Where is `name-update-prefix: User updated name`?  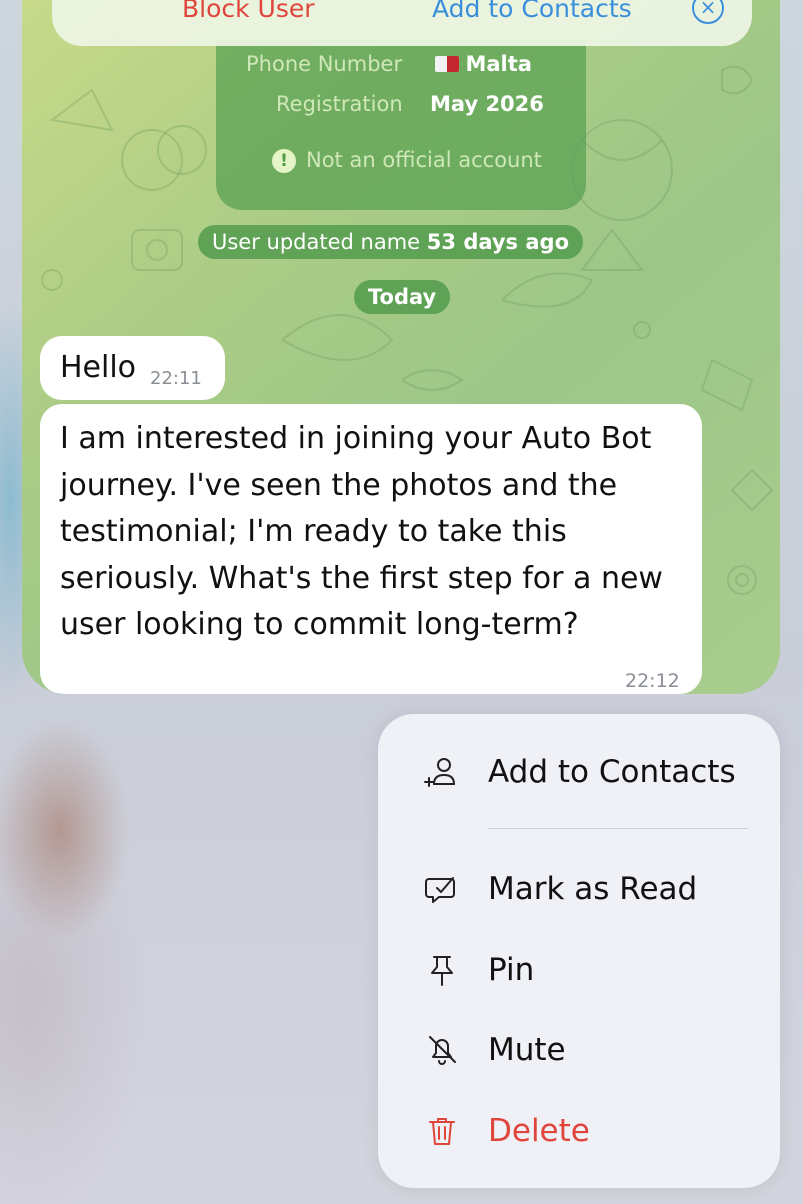
name-update-prefix: User updated name is located at coordinates (316, 242).